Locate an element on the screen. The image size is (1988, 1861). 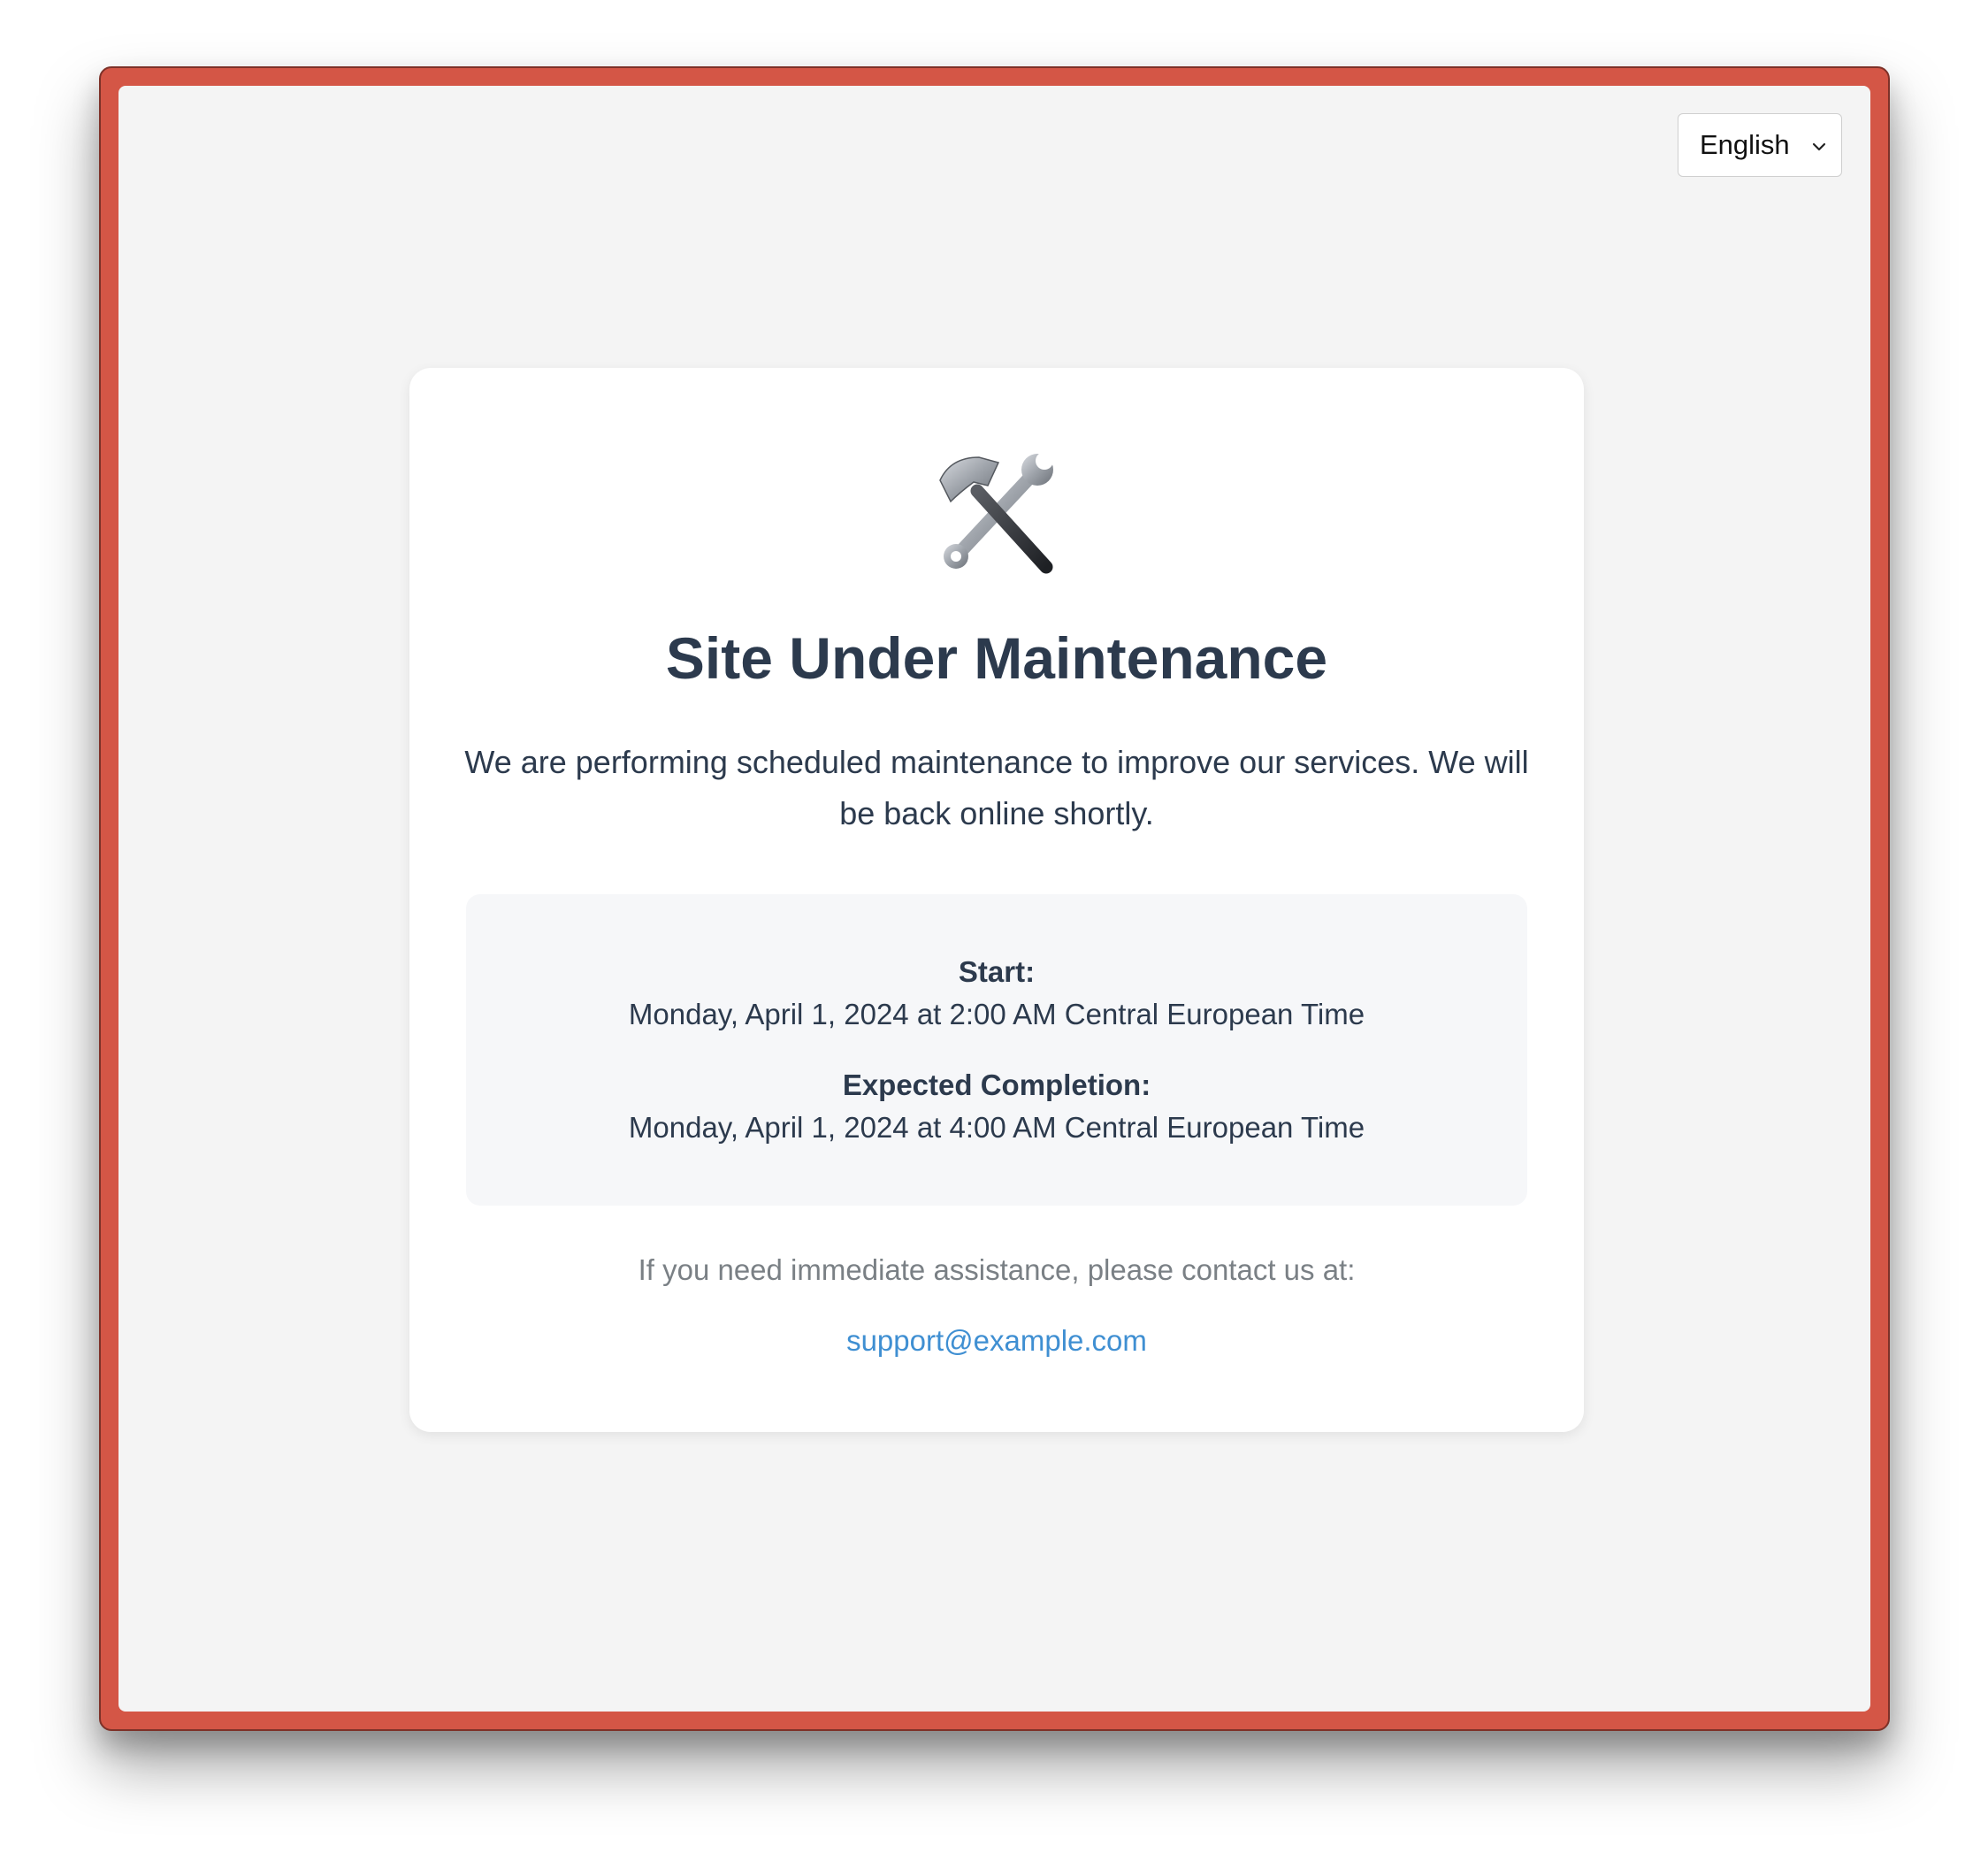
support-email-link: support@example.com is located at coordinates (996, 1341).